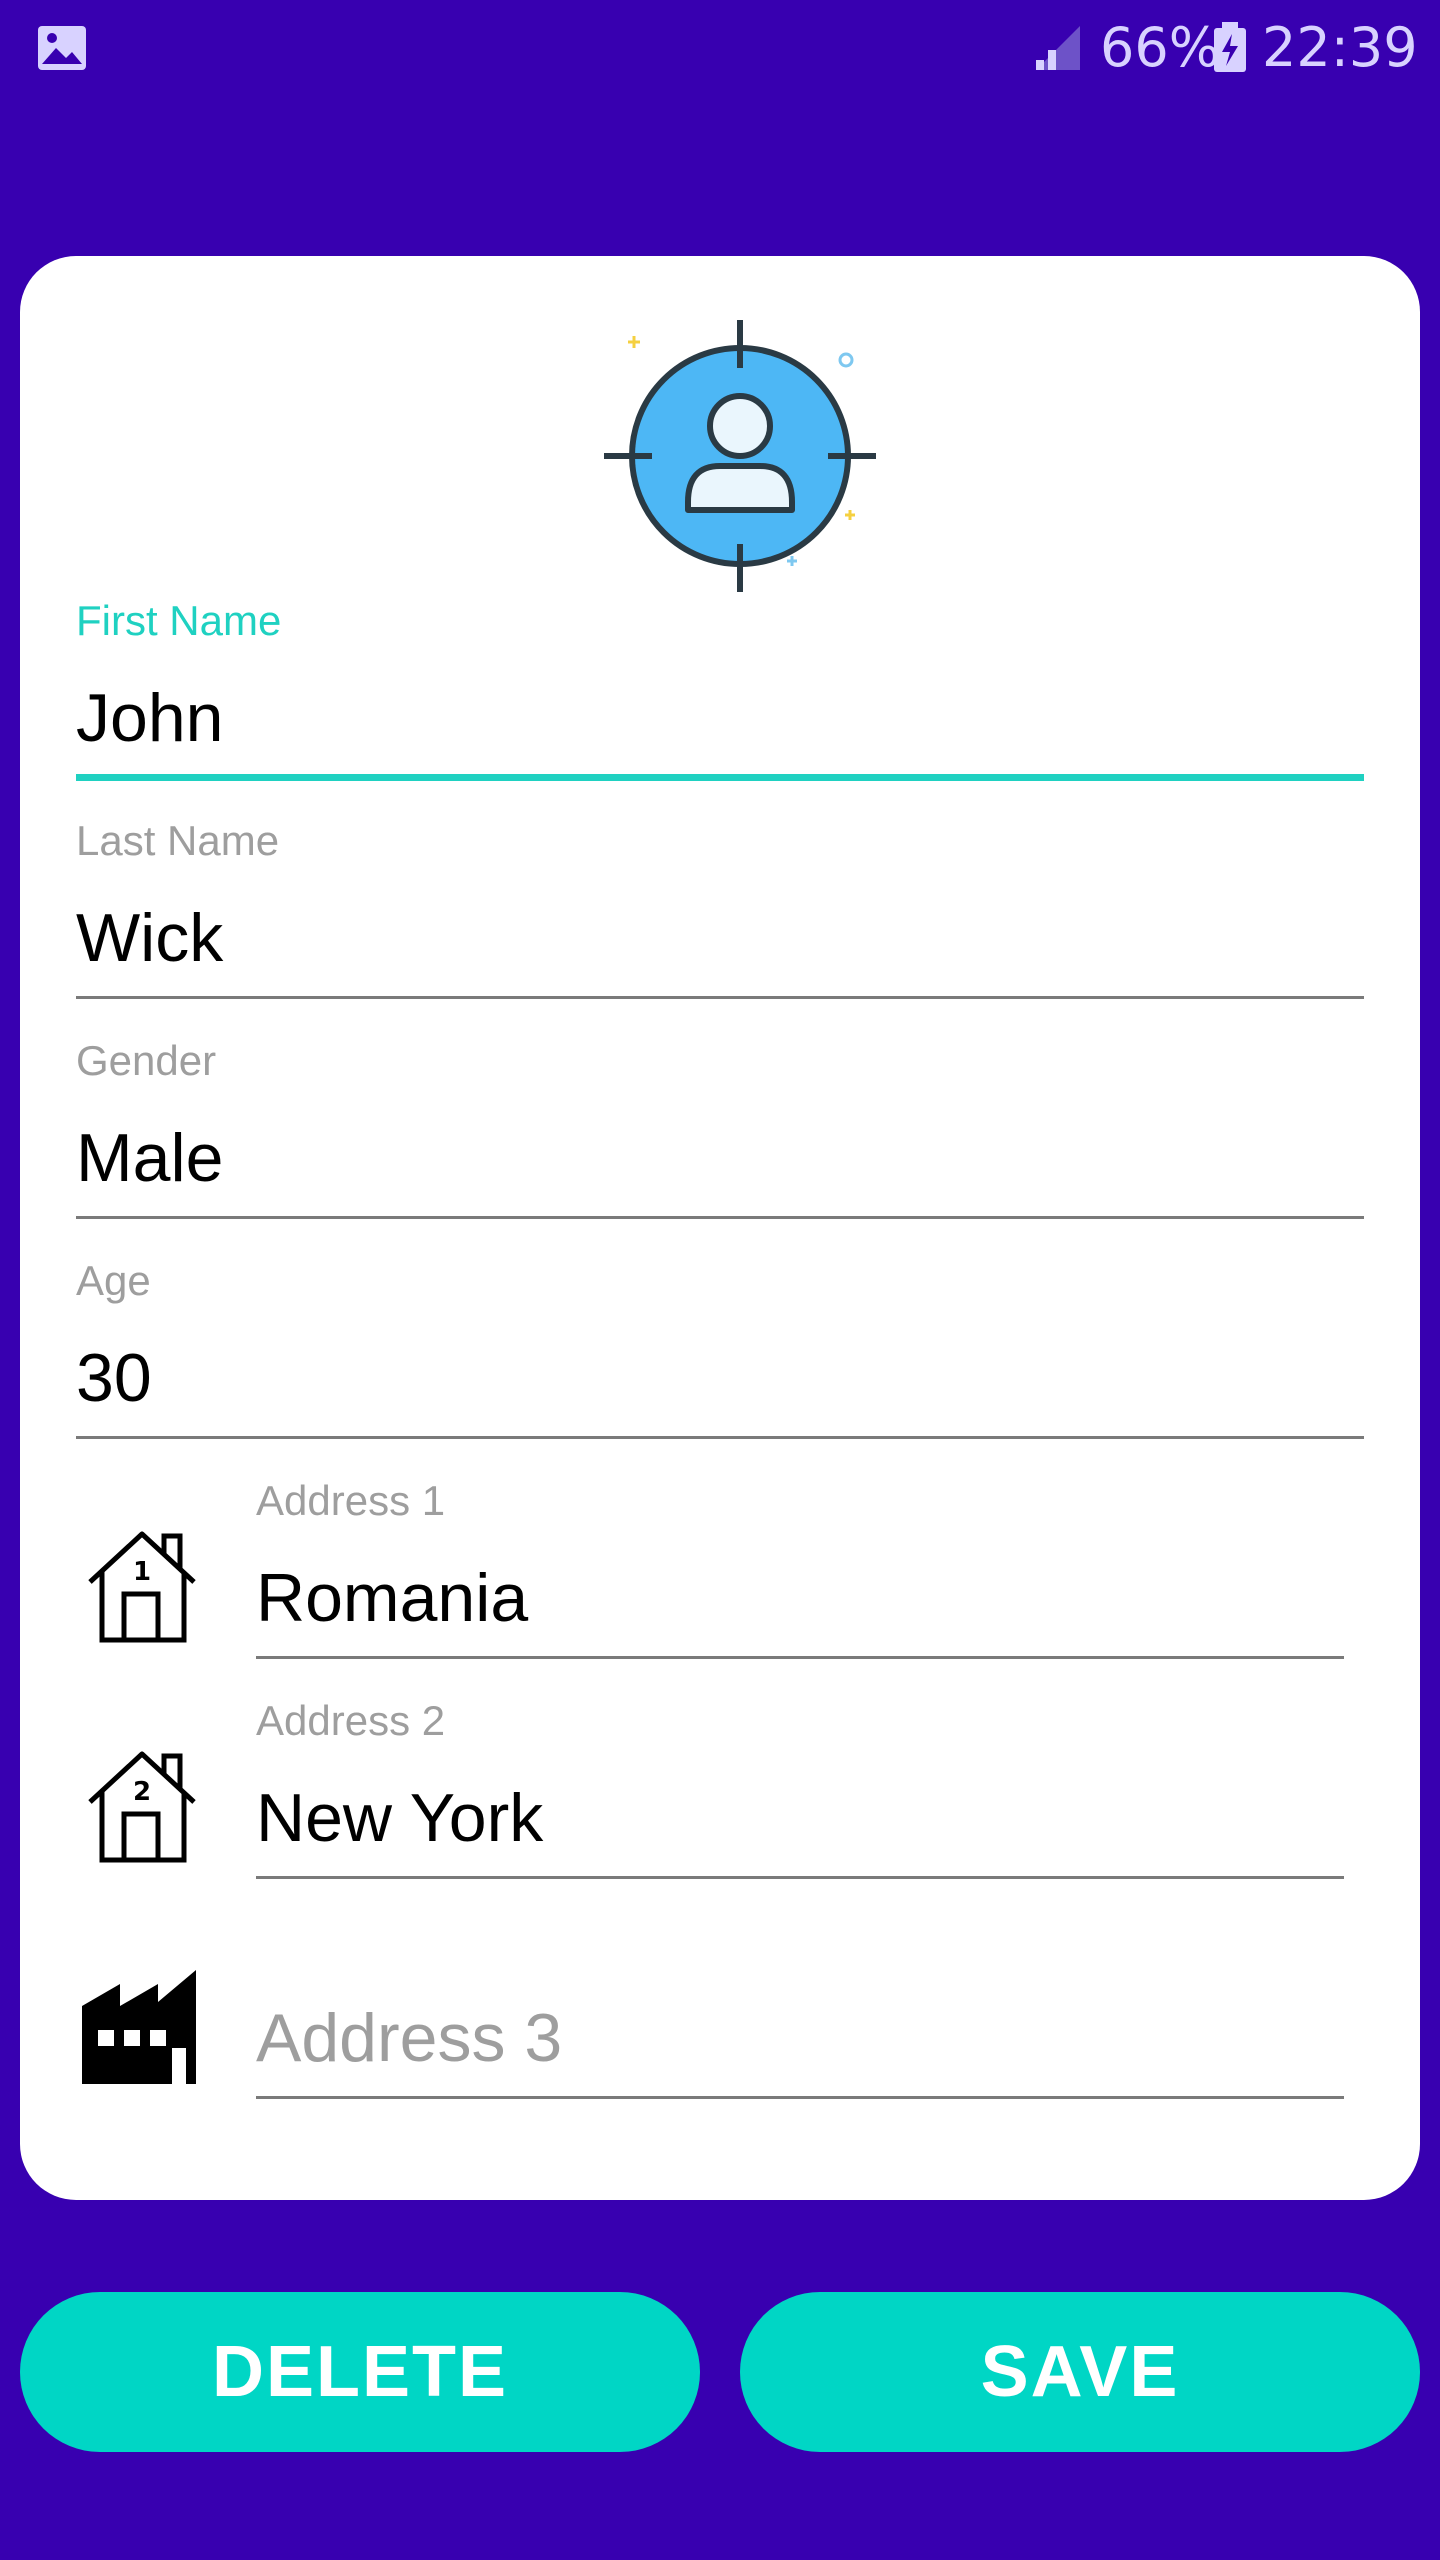  What do you see at coordinates (720, 1217) in the screenshot?
I see `gender-underline` at bounding box center [720, 1217].